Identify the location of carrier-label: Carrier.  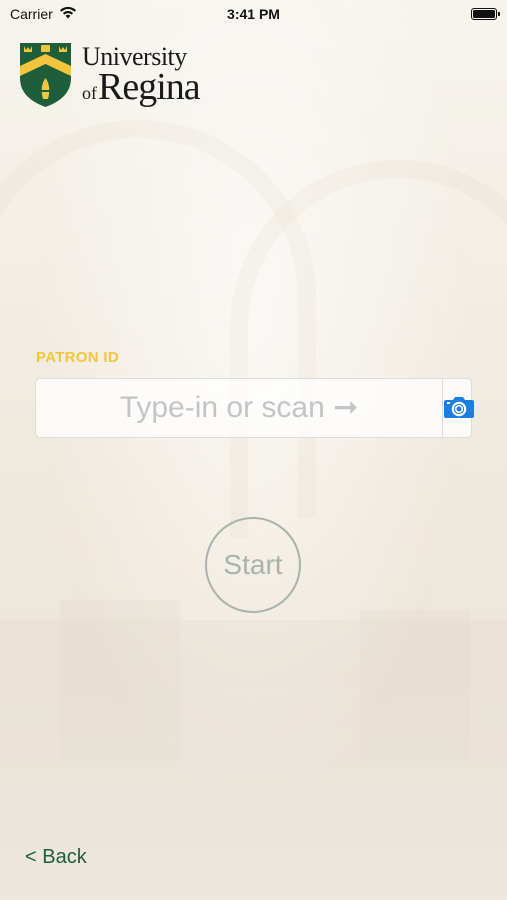
(31, 14).